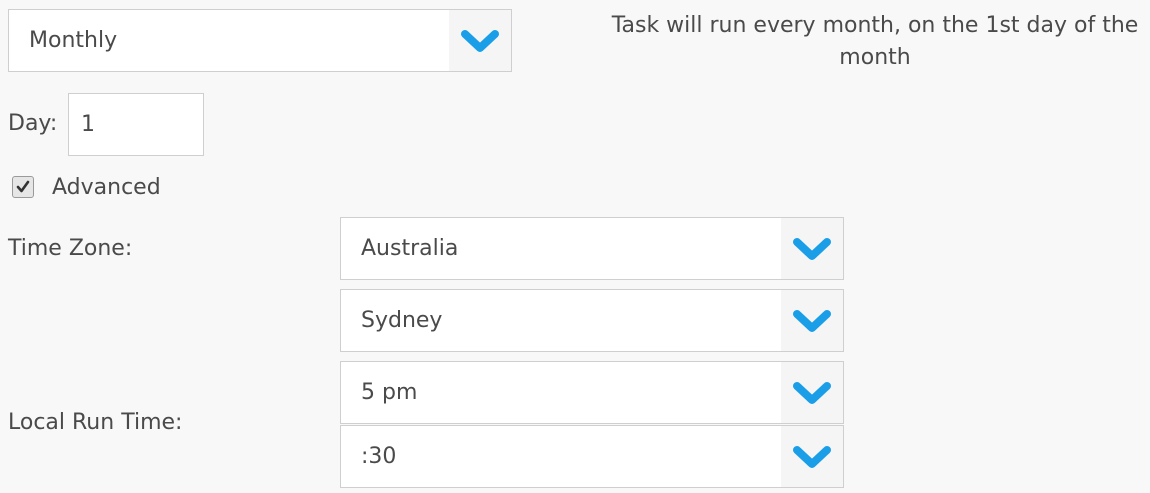  I want to click on time-zone-region-value: Australia, so click(410, 248).